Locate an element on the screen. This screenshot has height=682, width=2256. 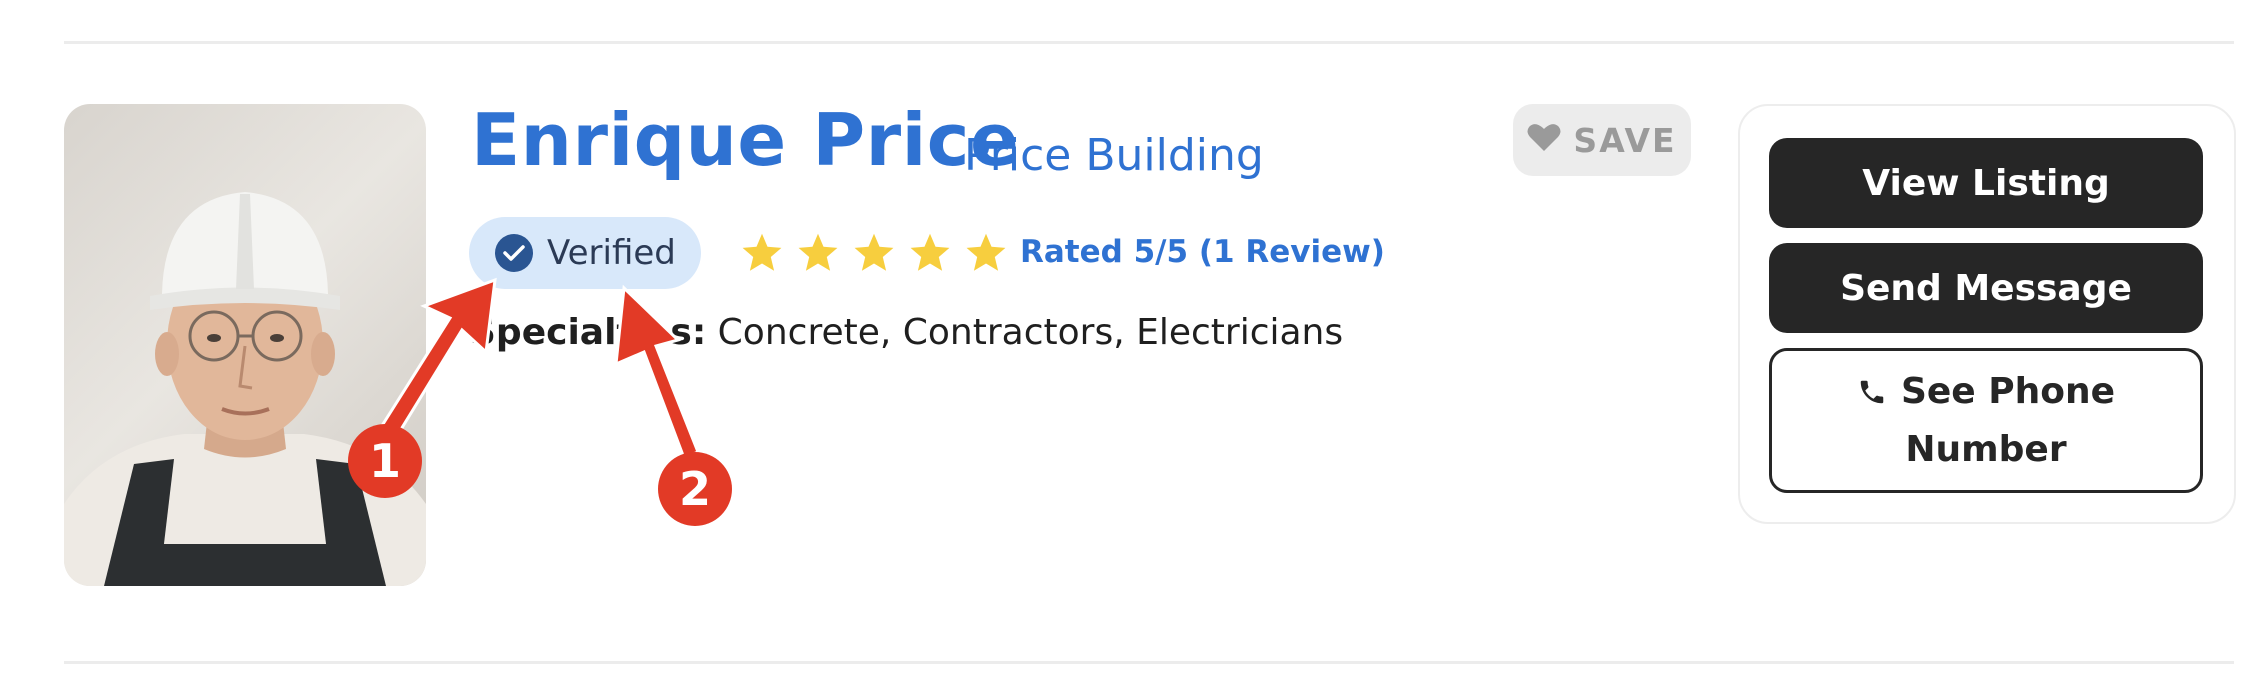
verified-badge: Verified is located at coordinates (585, 253).